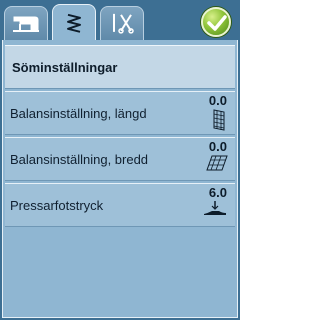  I want to click on panel-header: Söminställningar, so click(120, 67).